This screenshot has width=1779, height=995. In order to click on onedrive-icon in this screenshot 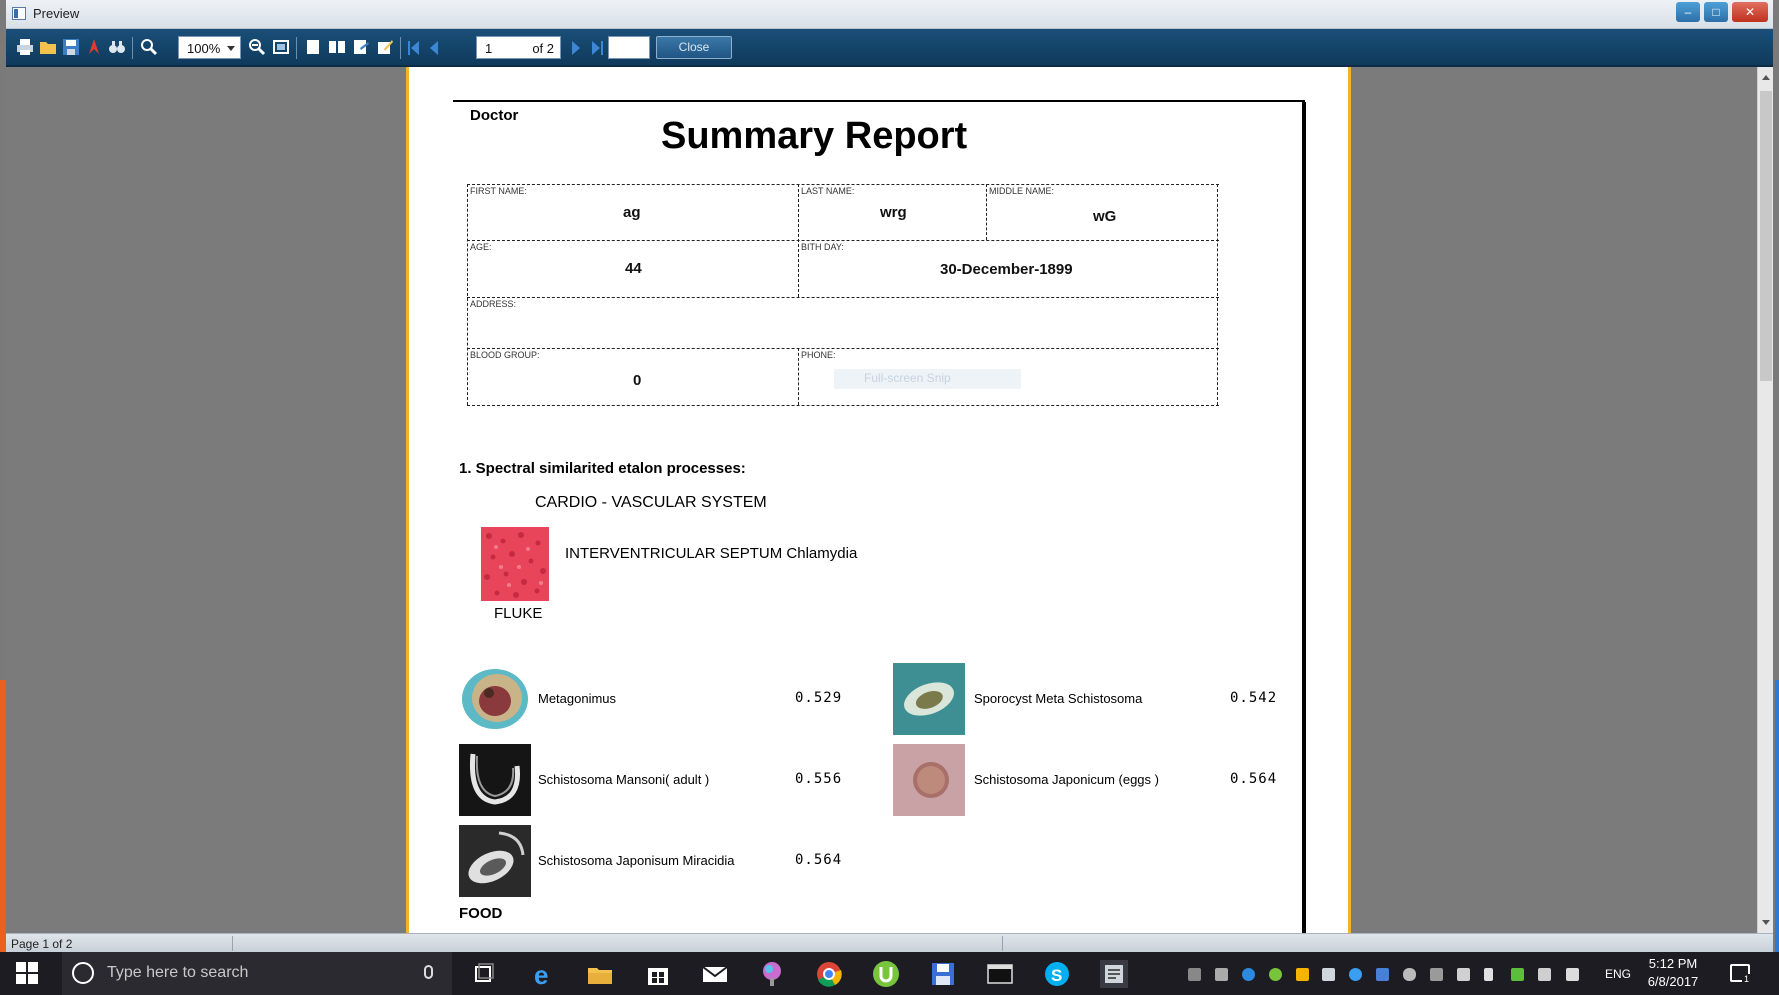, I will do `click(1409, 974)`.